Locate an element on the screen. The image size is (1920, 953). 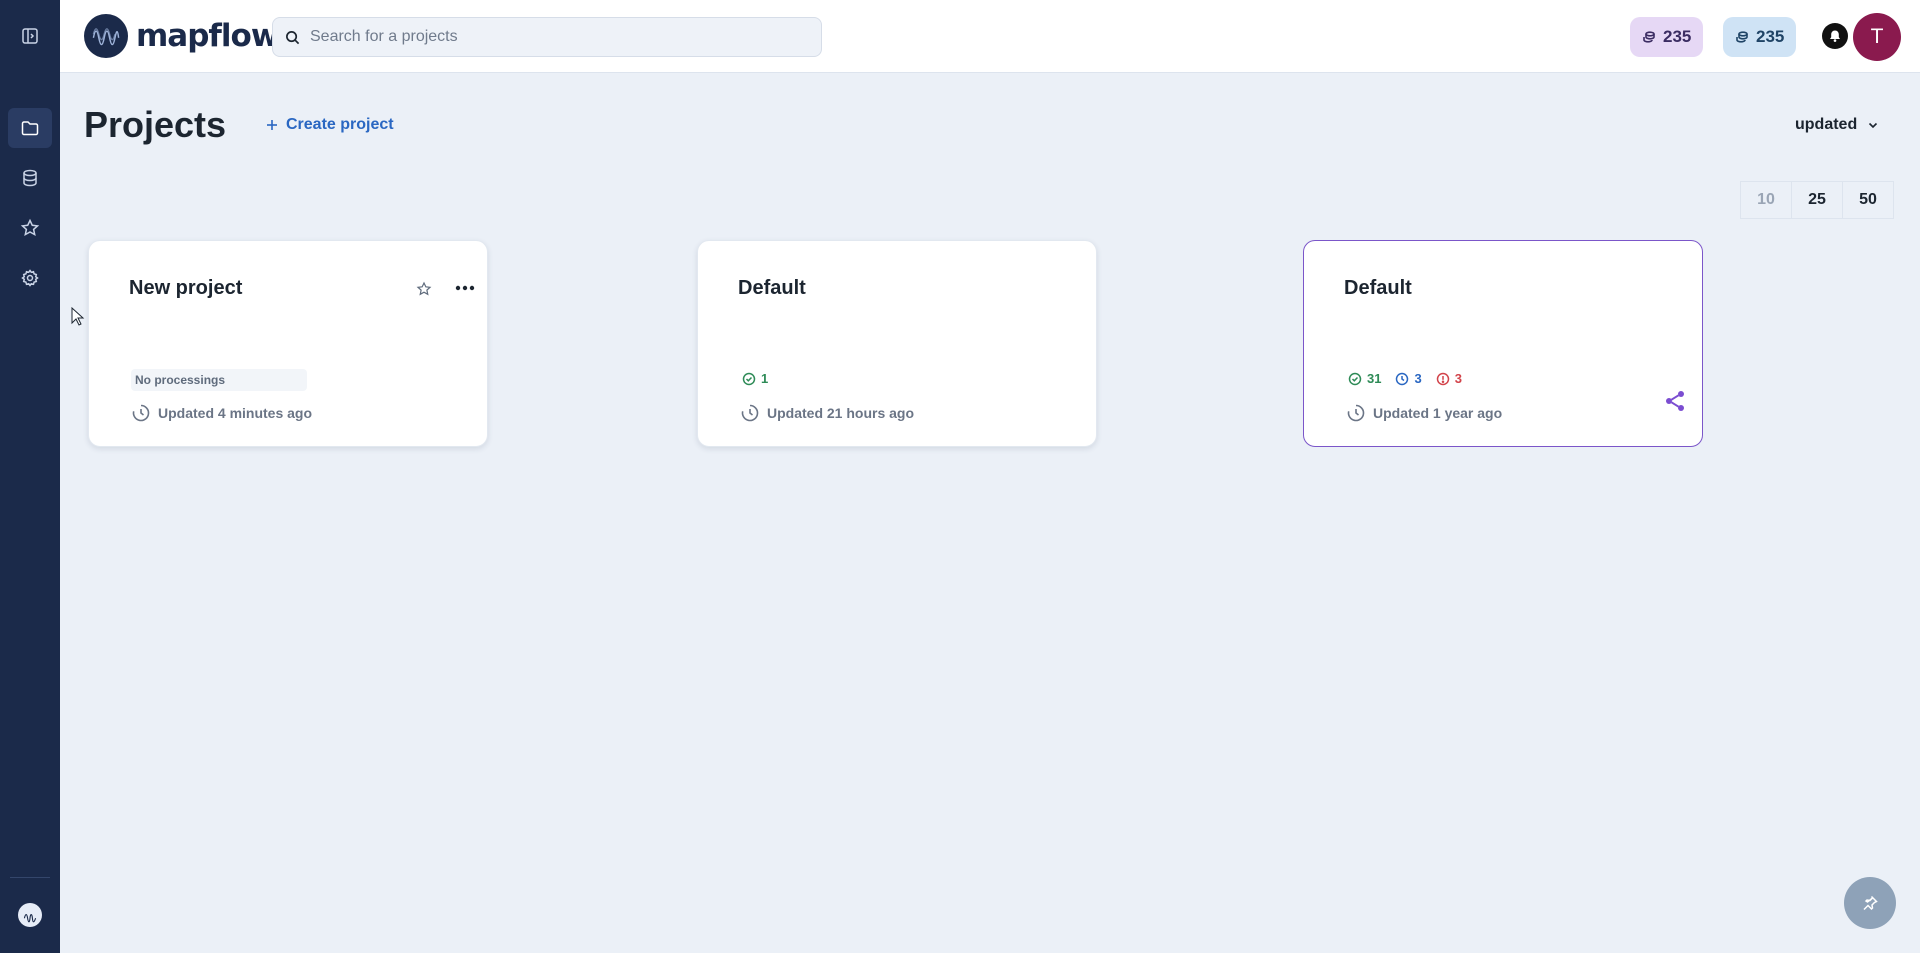
no-processings-label: No processings is located at coordinates (219, 380).